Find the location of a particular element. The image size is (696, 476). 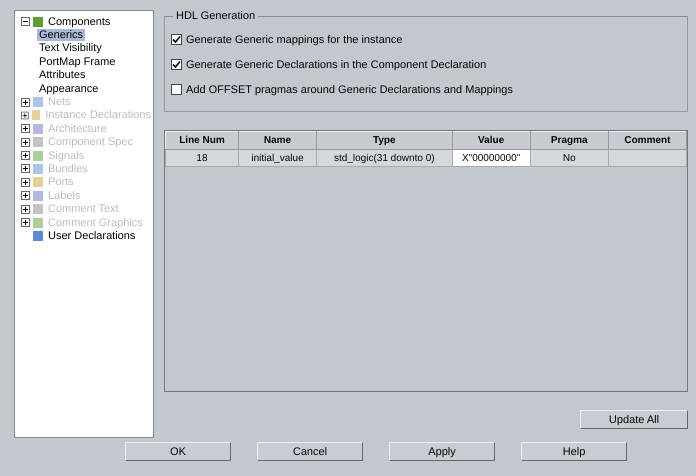

column-header: Type is located at coordinates (384, 141).